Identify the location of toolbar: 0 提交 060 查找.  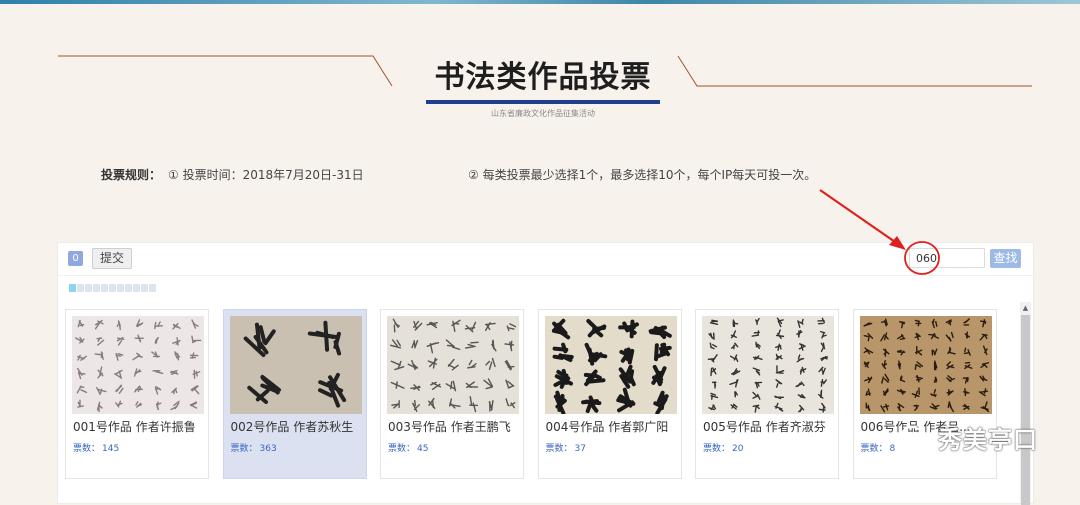
(545, 259).